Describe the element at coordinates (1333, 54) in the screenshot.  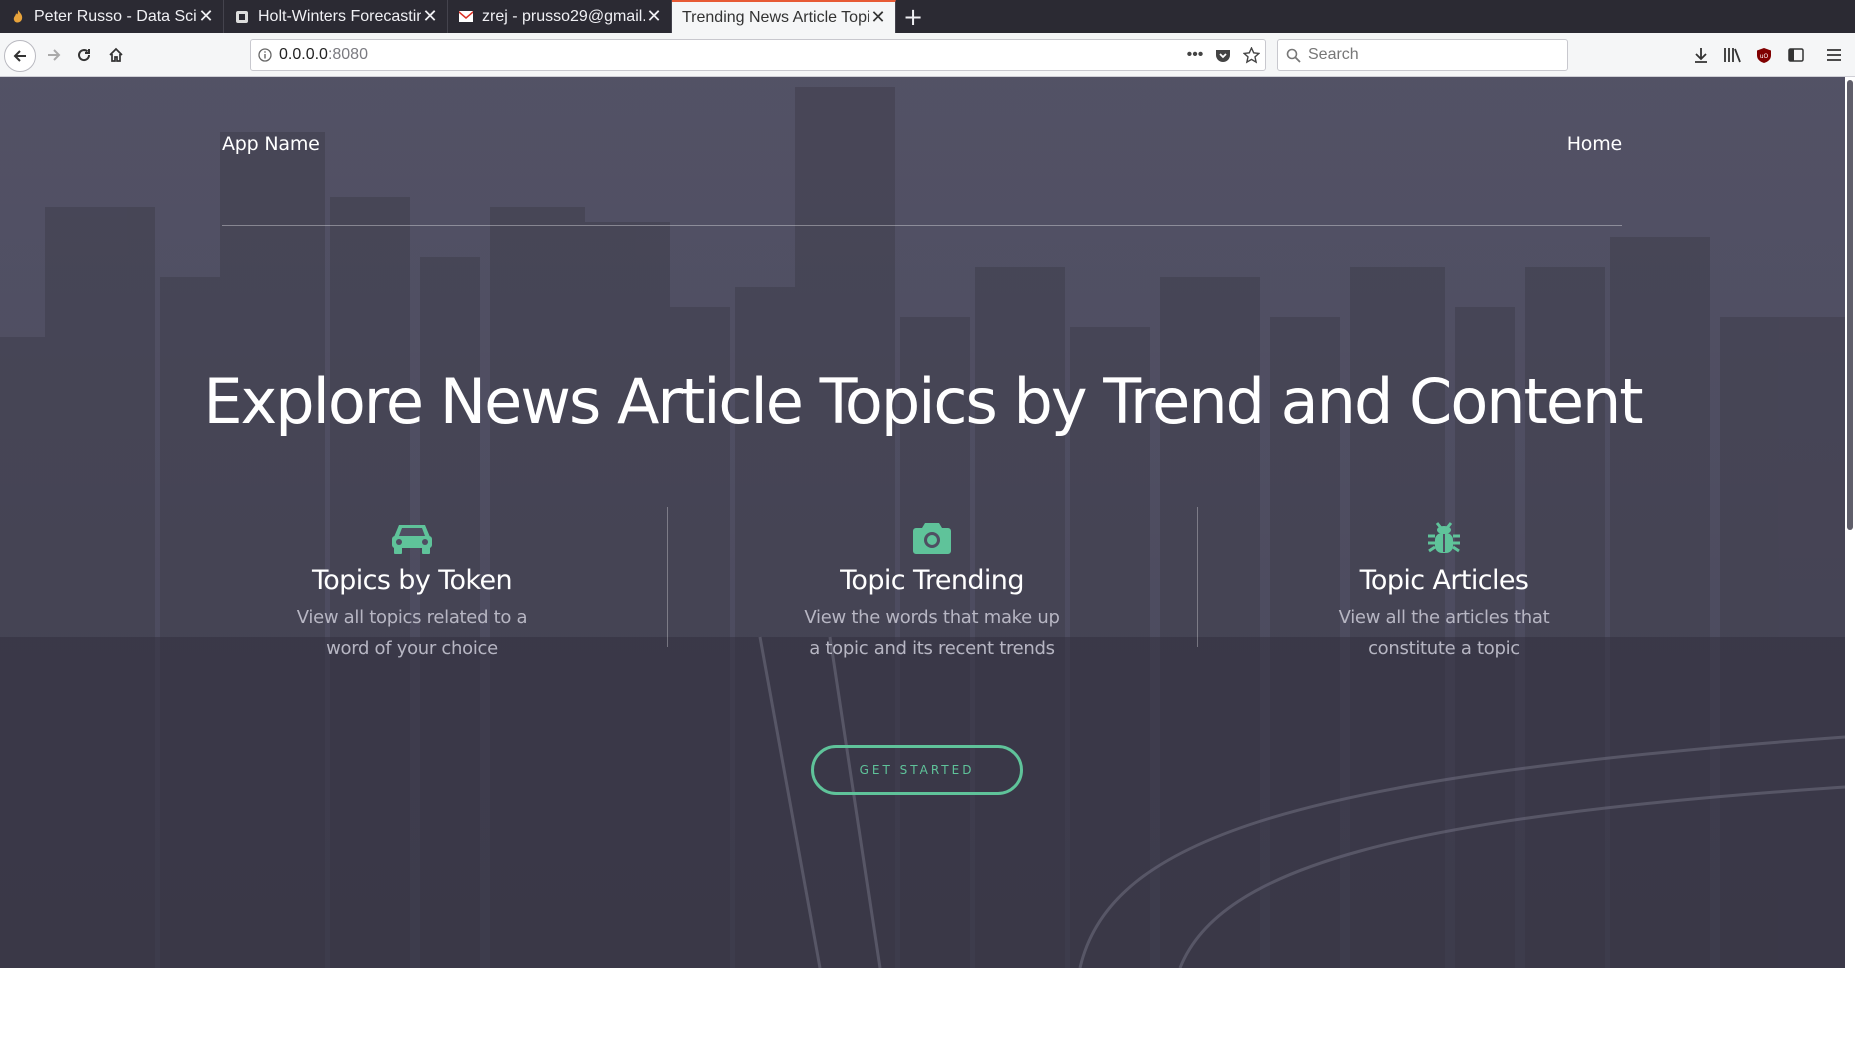
I see `search-placeholder: Search` at that location.